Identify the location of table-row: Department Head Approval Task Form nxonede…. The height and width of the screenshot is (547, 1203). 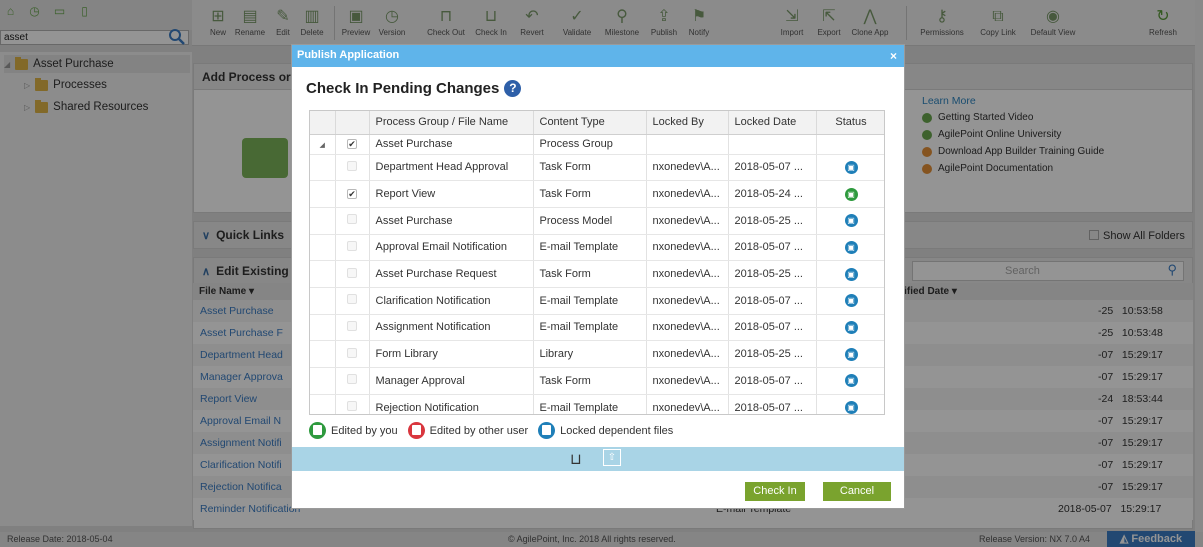
(597, 168).